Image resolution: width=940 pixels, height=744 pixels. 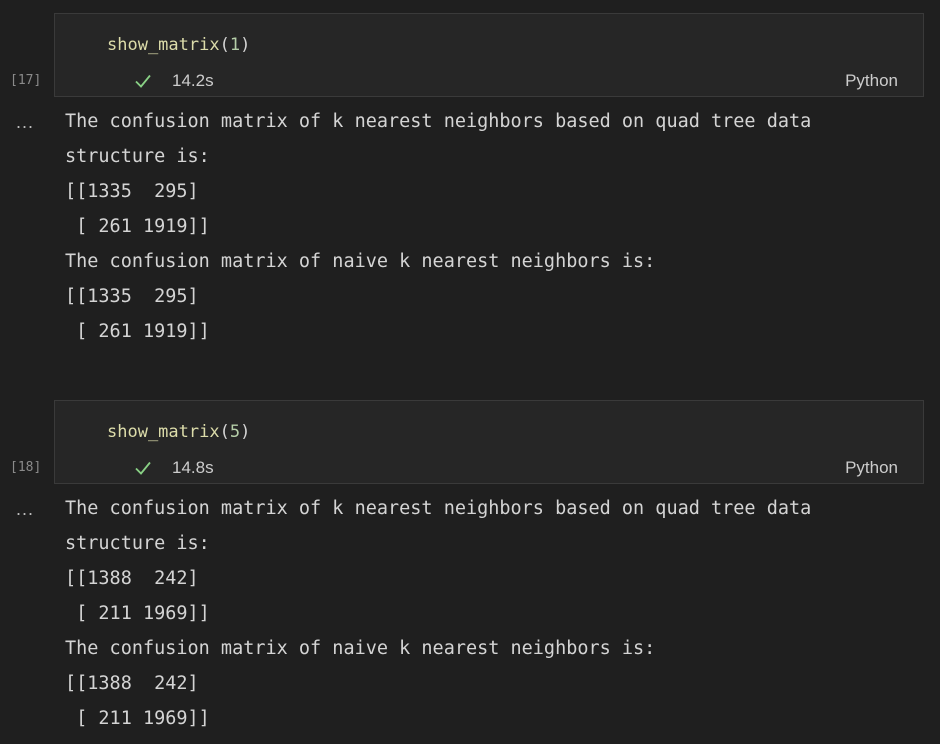 I want to click on code-line: show_matrix(1), so click(x=178, y=45).